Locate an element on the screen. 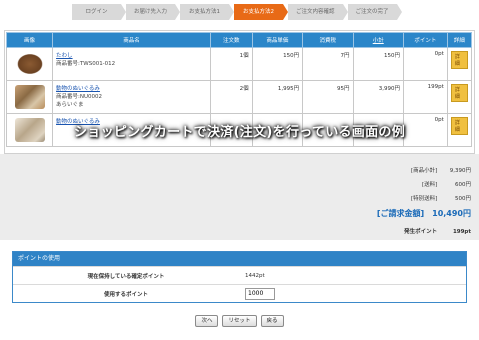 This screenshot has width=479, height=340. points-section: ポイントの使用 現在保持している確定ポイント 1442pt 使用するポイント is located at coordinates (239, 277).